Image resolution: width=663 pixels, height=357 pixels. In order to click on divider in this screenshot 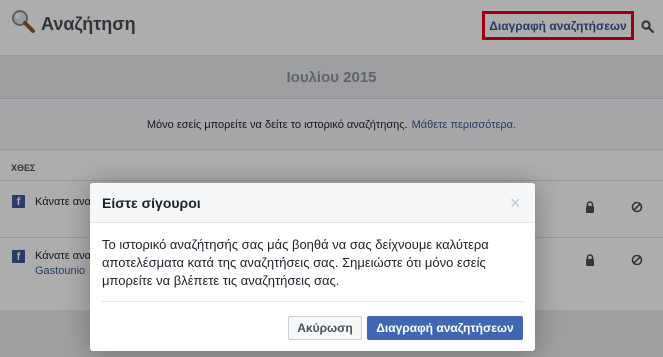, I will do `click(312, 301)`.